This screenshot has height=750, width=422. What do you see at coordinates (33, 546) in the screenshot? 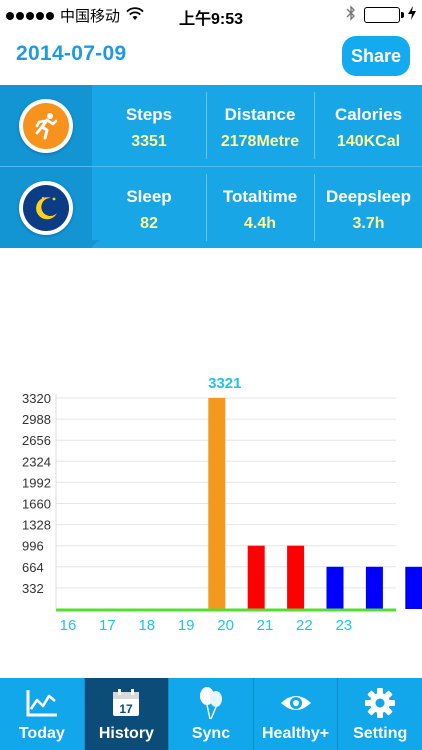
I see `y-tick-label: 996` at bounding box center [33, 546].